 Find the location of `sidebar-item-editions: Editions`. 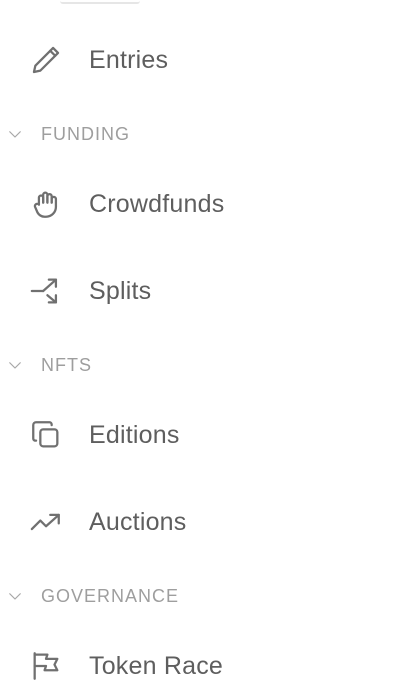

sidebar-item-editions: Editions is located at coordinates (206, 435).